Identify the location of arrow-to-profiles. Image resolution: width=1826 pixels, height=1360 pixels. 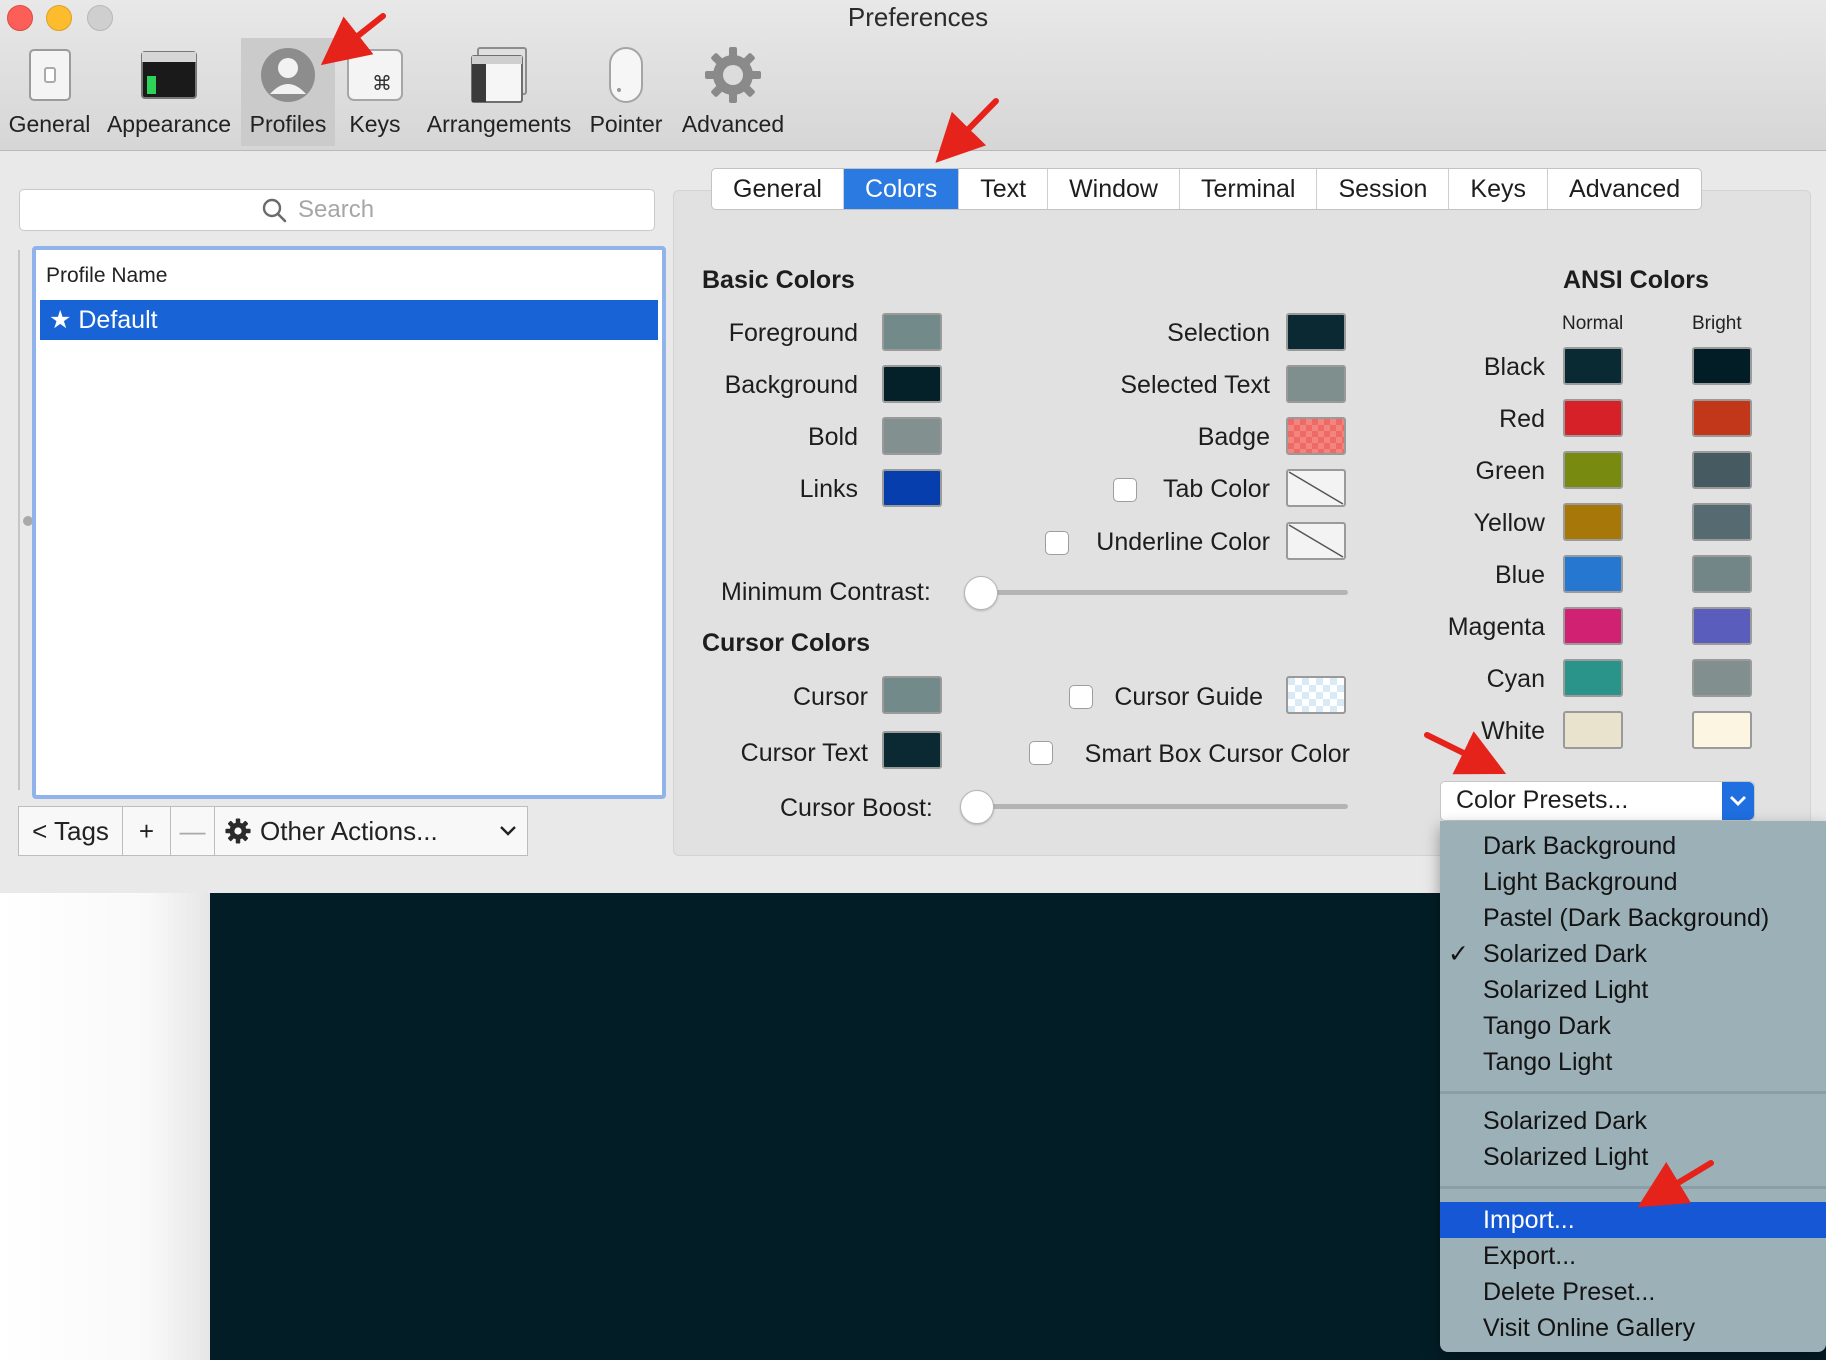
(353, 39).